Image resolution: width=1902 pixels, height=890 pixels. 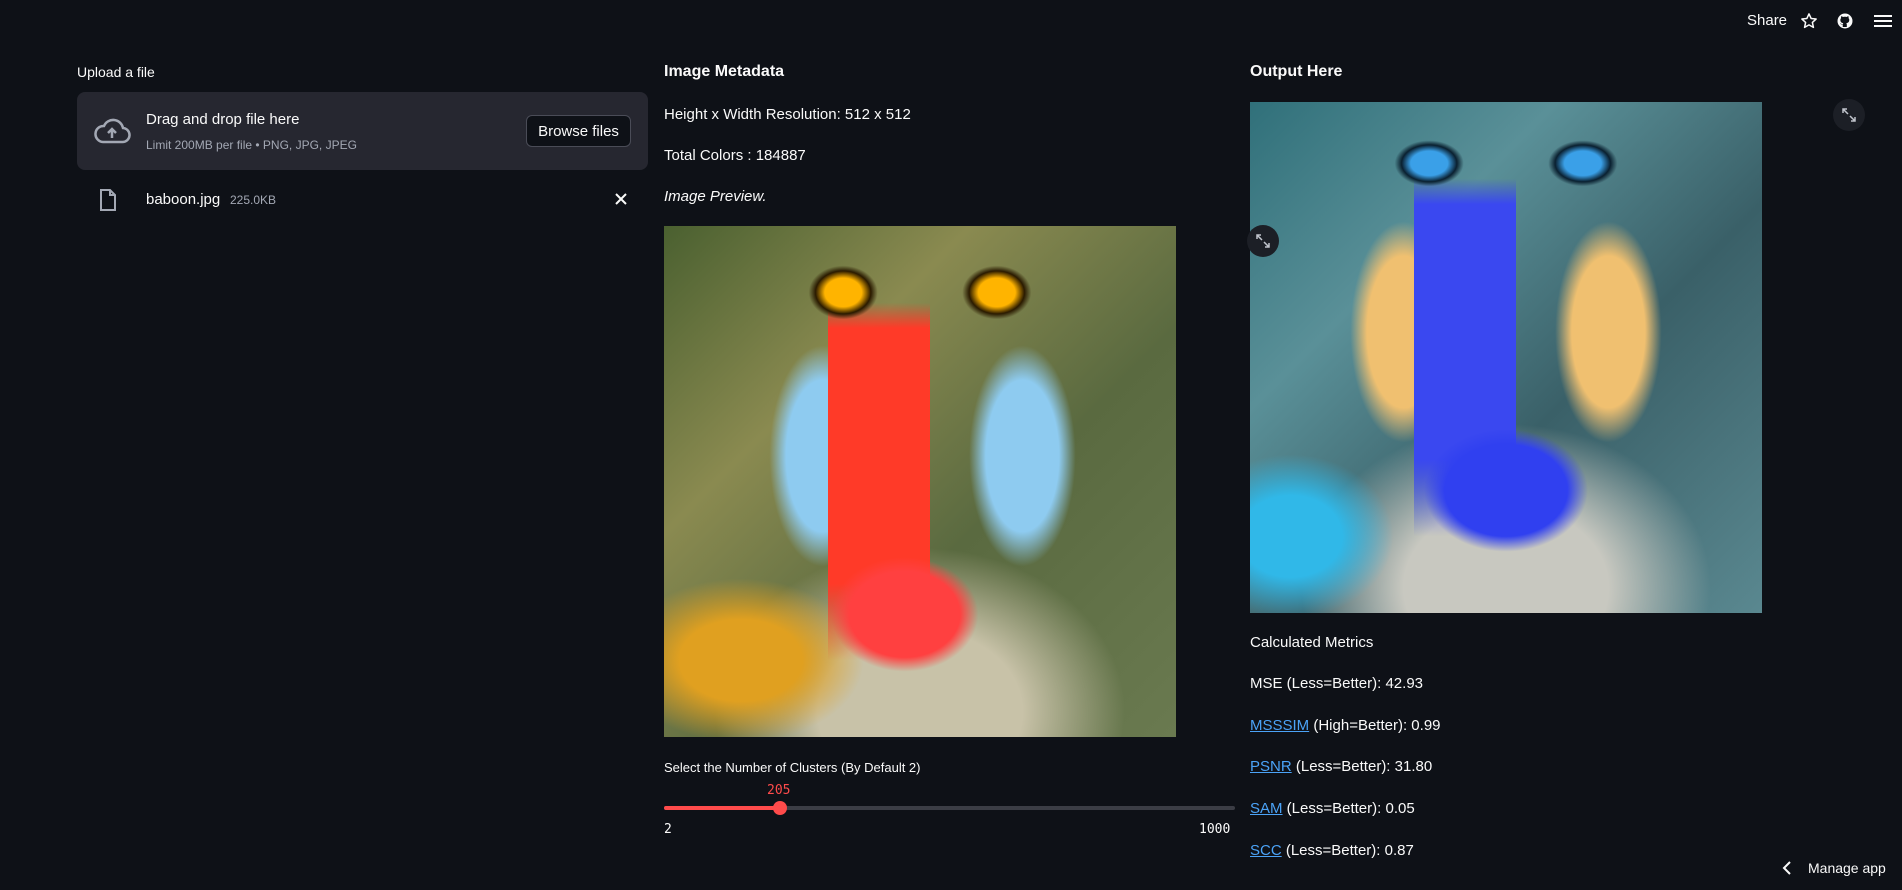 What do you see at coordinates (253, 200) in the screenshot?
I see `file-size: 225.0KB` at bounding box center [253, 200].